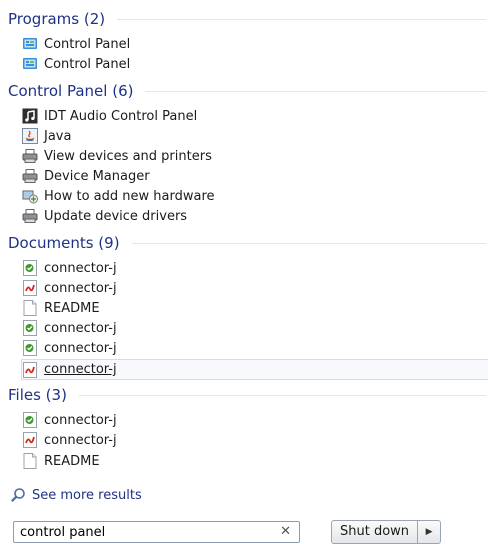  I want to click on magnifier-icon, so click(18, 495).